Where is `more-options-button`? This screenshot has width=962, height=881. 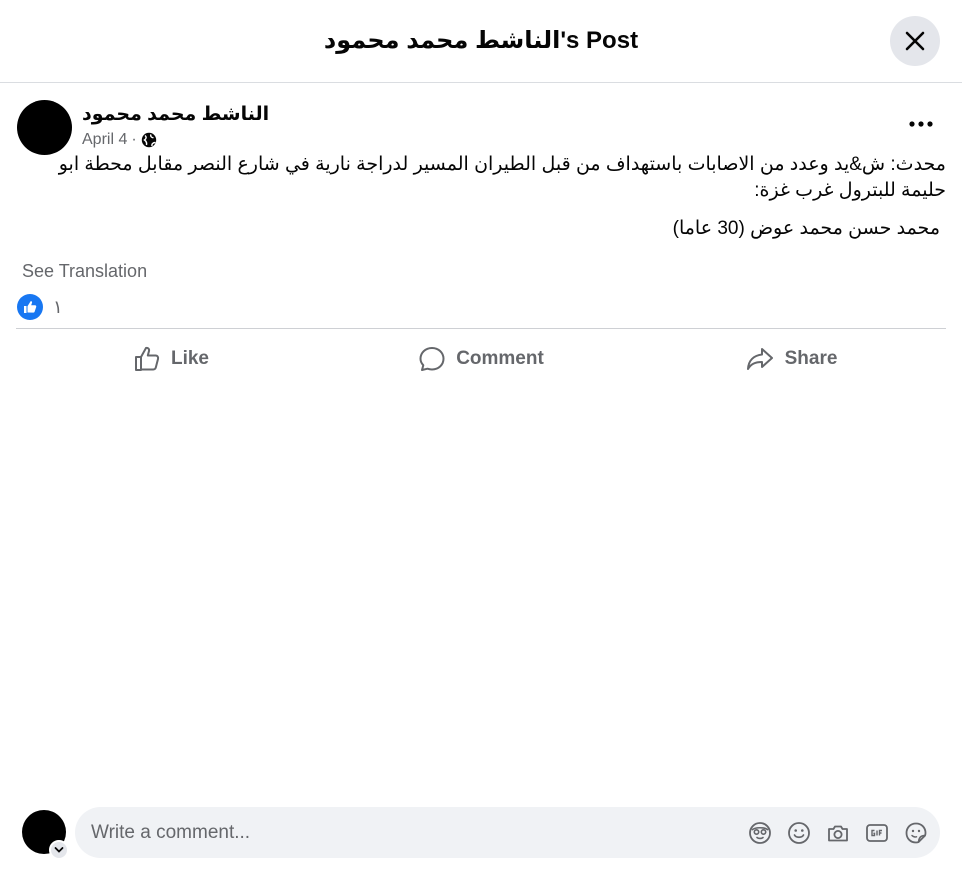 more-options-button is located at coordinates (921, 124).